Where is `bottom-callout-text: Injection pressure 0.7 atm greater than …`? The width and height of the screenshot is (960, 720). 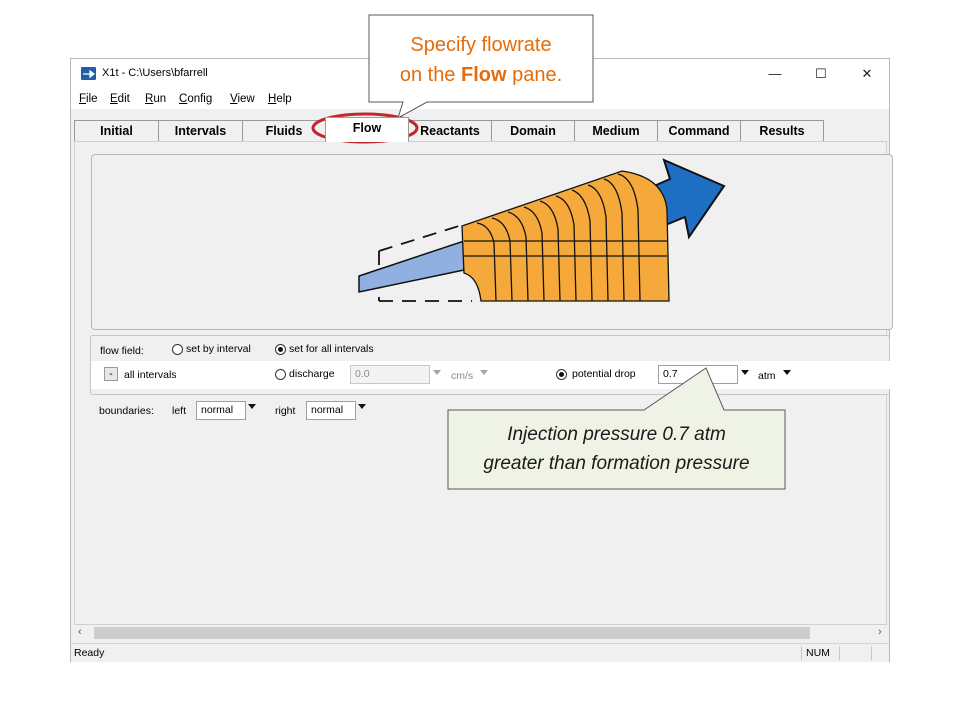 bottom-callout-text: Injection pressure 0.7 atm greater than … is located at coordinates (616, 449).